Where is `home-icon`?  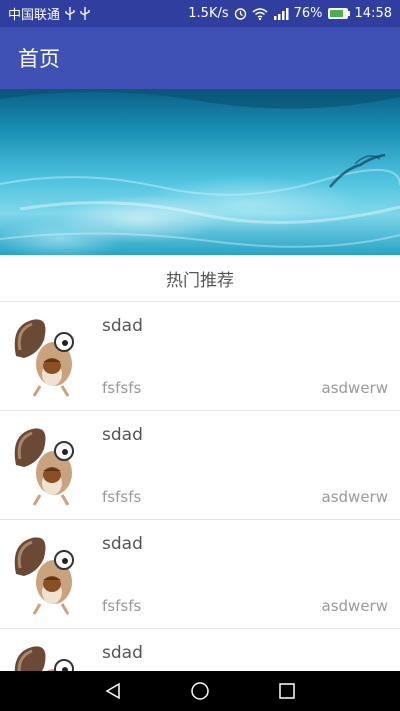
home-icon is located at coordinates (200, 691).